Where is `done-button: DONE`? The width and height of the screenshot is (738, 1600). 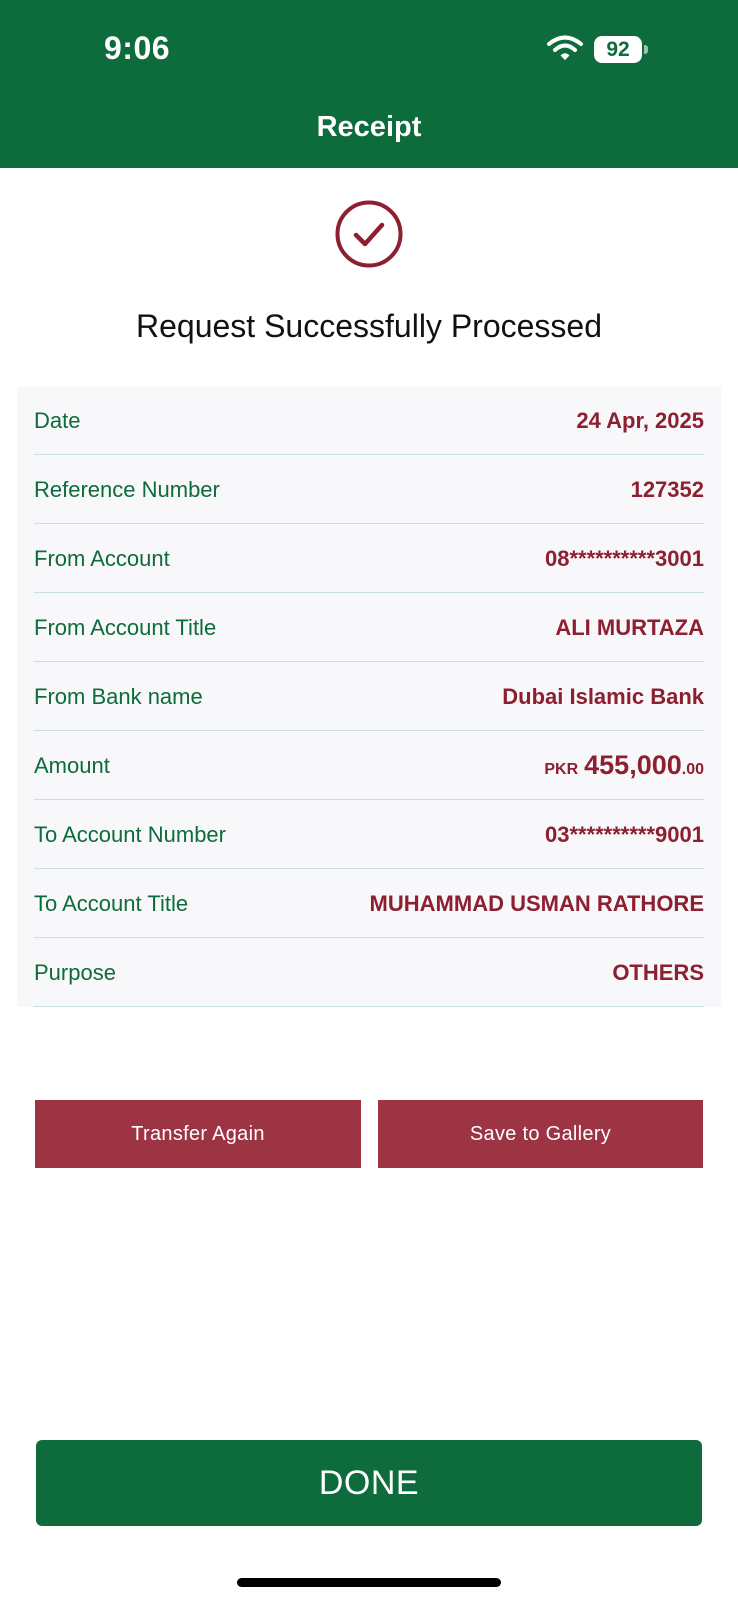 done-button: DONE is located at coordinates (369, 1483).